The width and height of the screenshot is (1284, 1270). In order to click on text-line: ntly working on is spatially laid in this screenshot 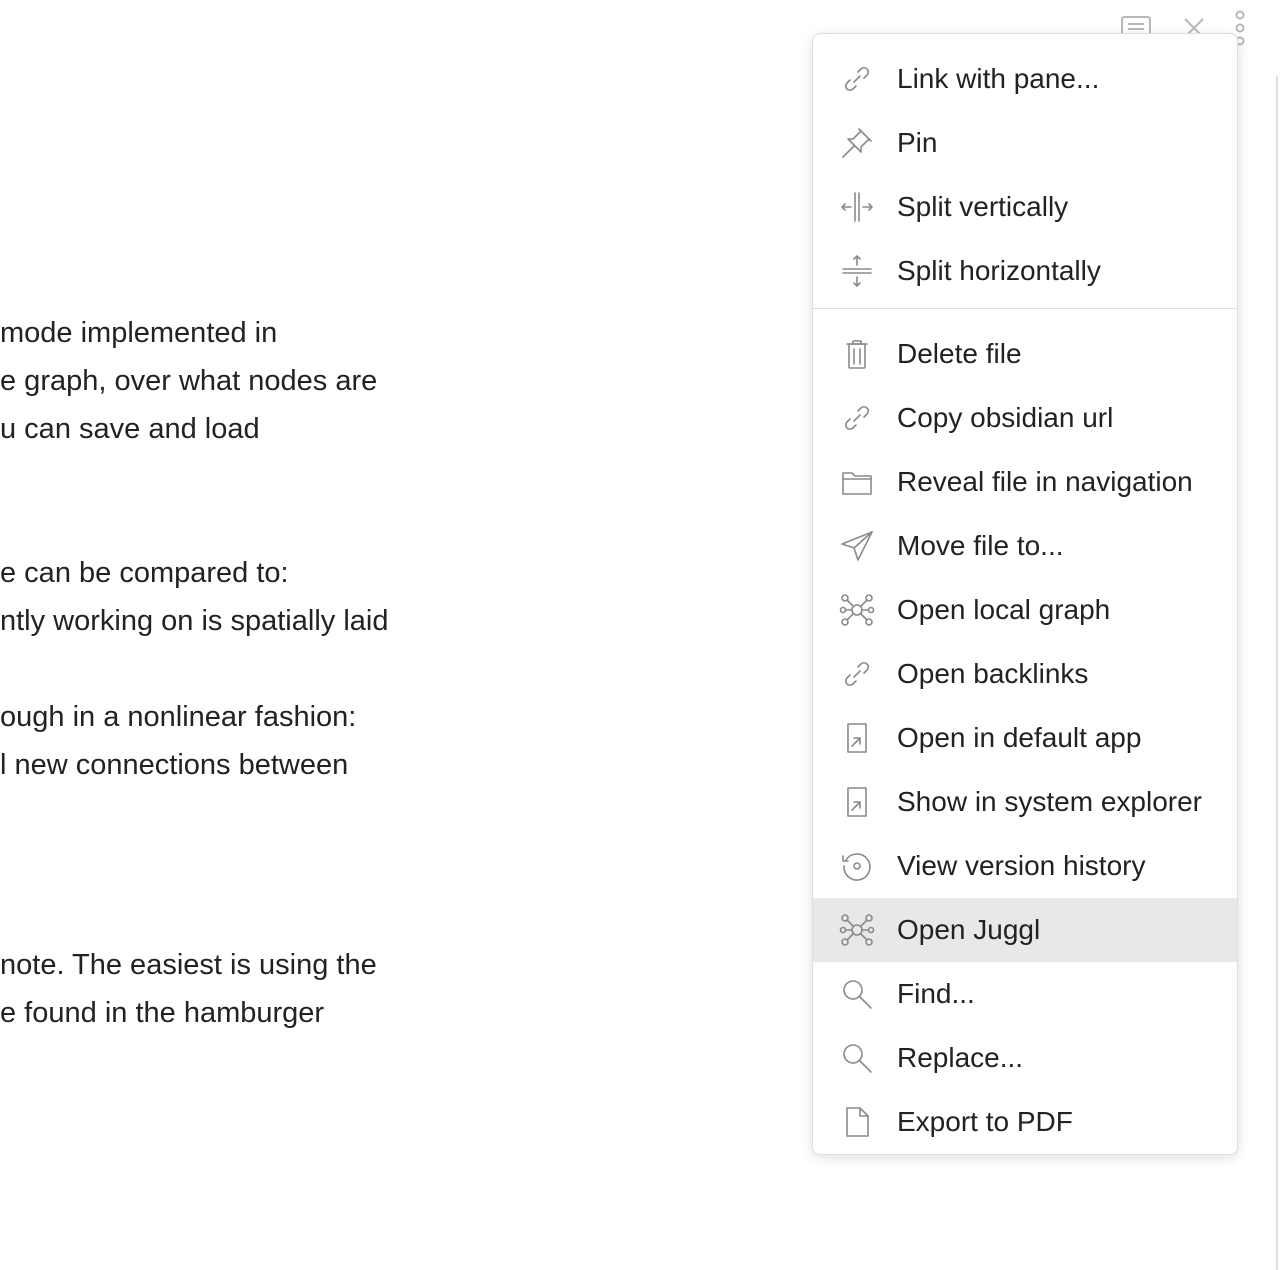, I will do `click(194, 621)`.